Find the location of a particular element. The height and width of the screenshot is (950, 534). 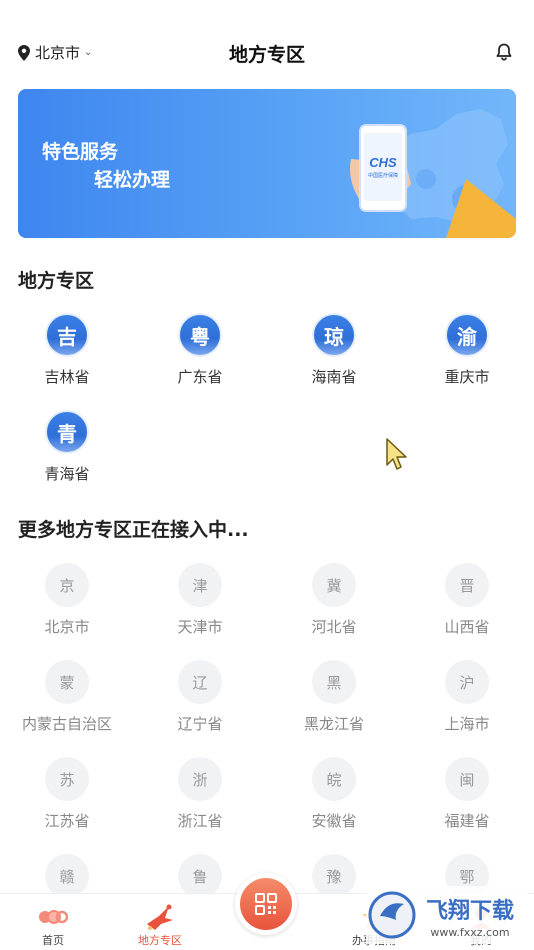

home-icon is located at coordinates (53, 917).